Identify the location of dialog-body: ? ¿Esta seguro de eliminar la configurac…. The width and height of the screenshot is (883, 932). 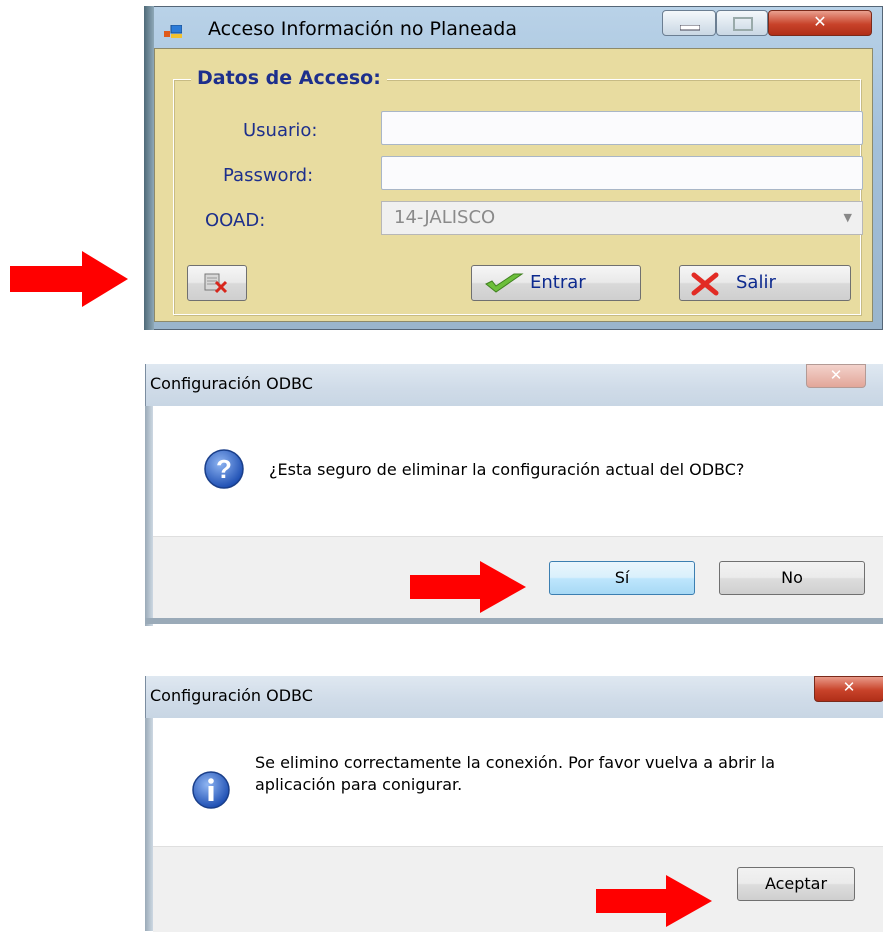
(518, 471).